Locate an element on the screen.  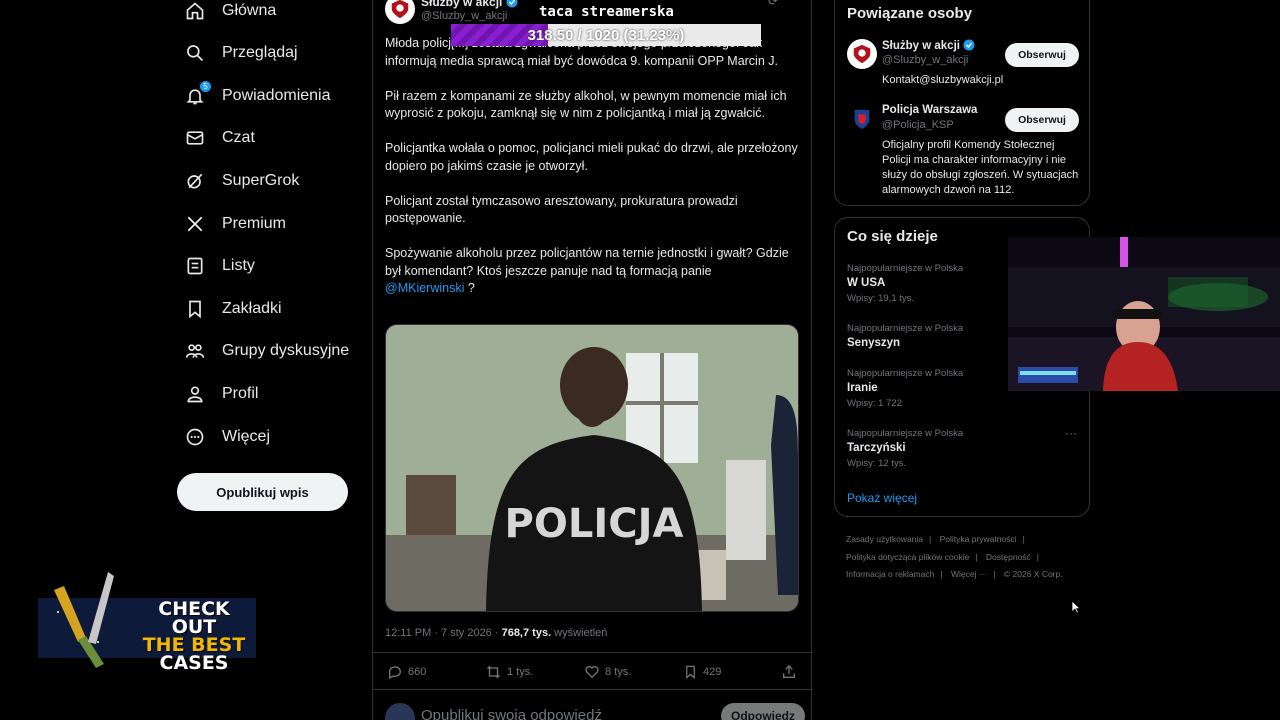
person-handle: @Sluzby_w_akcji is located at coordinates (925, 60).